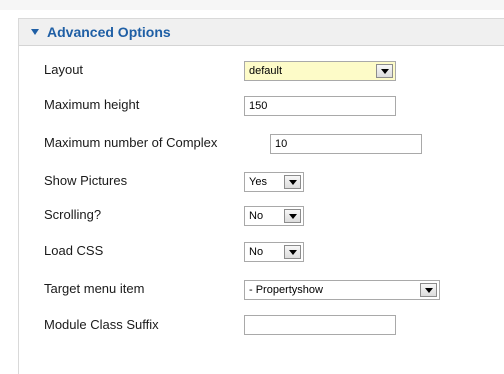  What do you see at coordinates (274, 252) in the screenshot?
I see `load-css-select: No` at bounding box center [274, 252].